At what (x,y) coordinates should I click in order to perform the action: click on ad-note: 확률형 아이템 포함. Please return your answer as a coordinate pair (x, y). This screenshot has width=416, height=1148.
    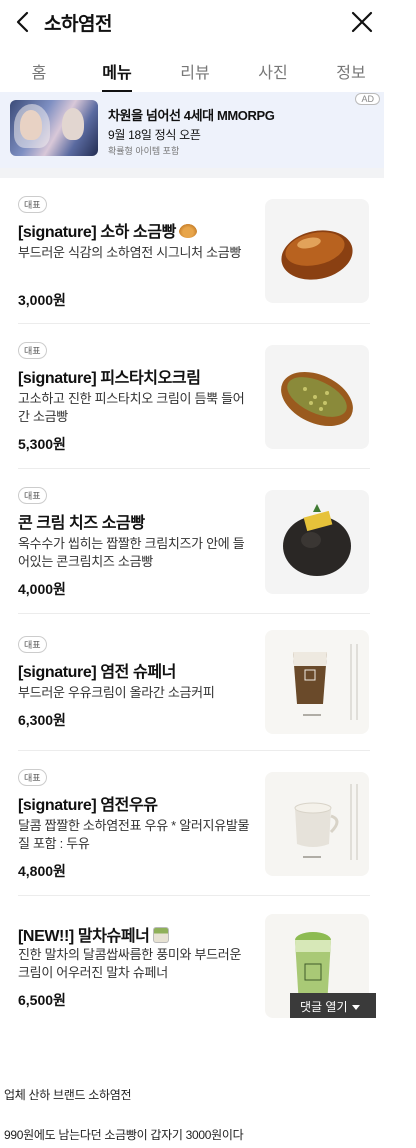
    Looking at the image, I should click on (144, 151).